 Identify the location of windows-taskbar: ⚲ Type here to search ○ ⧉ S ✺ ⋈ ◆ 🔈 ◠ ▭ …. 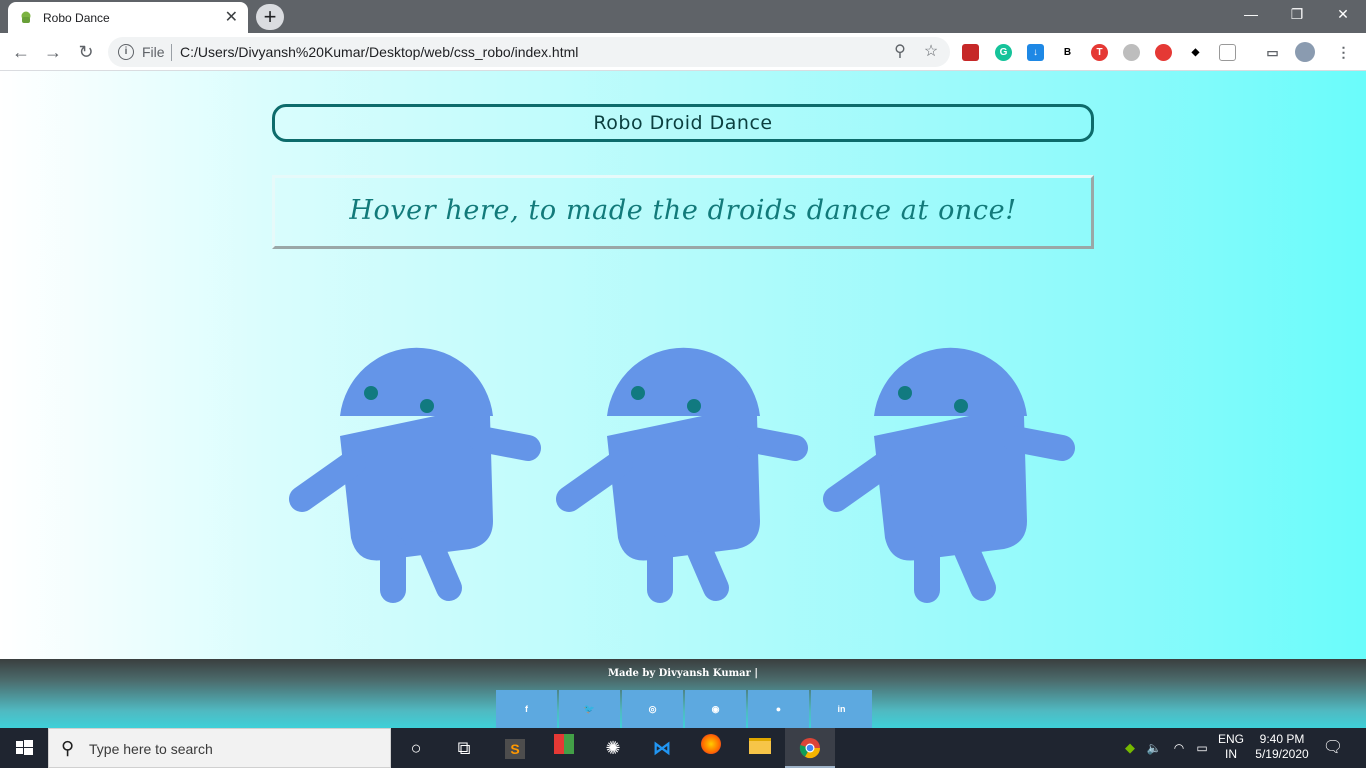
(683, 748).